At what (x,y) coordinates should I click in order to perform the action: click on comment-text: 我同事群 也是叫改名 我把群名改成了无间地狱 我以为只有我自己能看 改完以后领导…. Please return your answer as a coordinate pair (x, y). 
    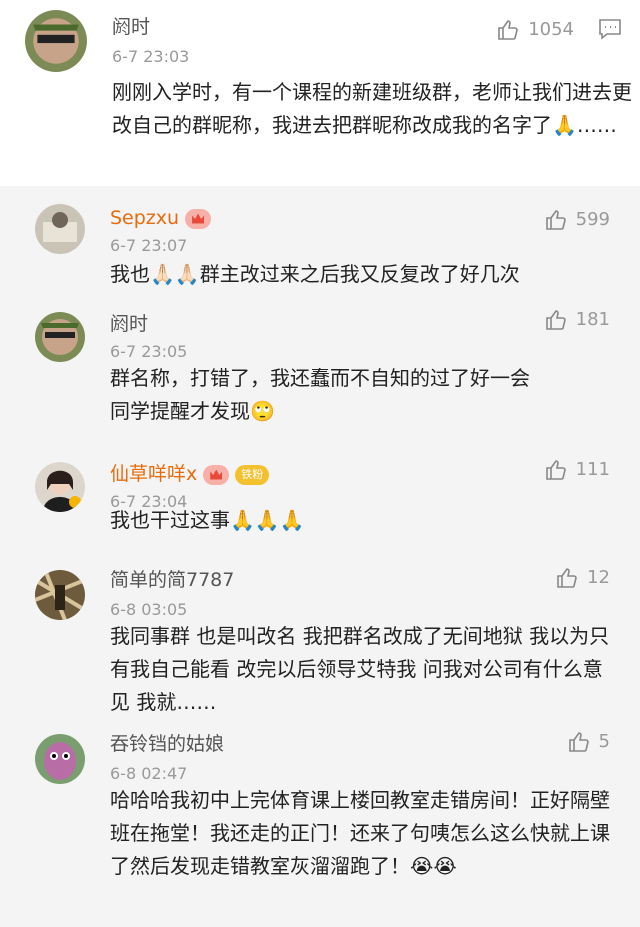
    Looking at the image, I should click on (360, 669).